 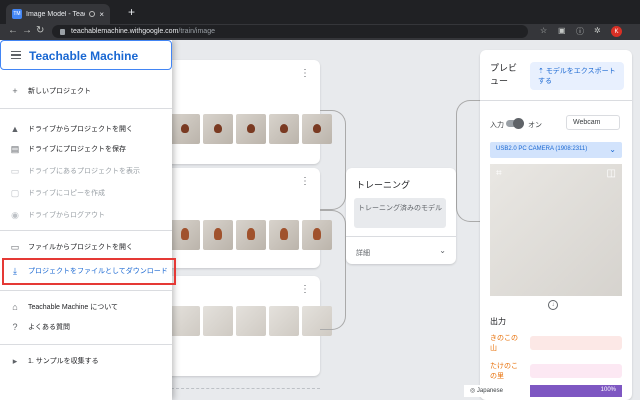 I want to click on account-icon: ◉, so click(x=15, y=214).